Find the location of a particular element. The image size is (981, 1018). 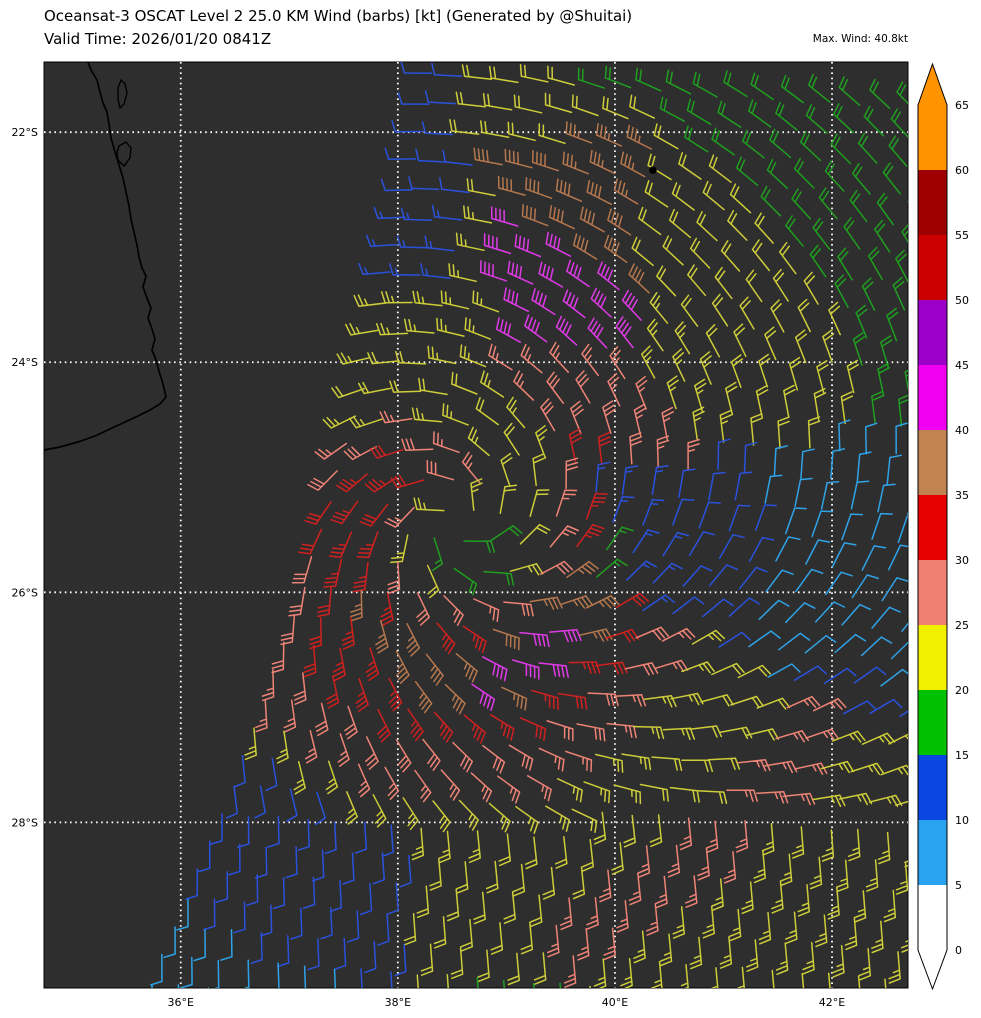

colorbar-tick-label: 15 is located at coordinates (962, 755).